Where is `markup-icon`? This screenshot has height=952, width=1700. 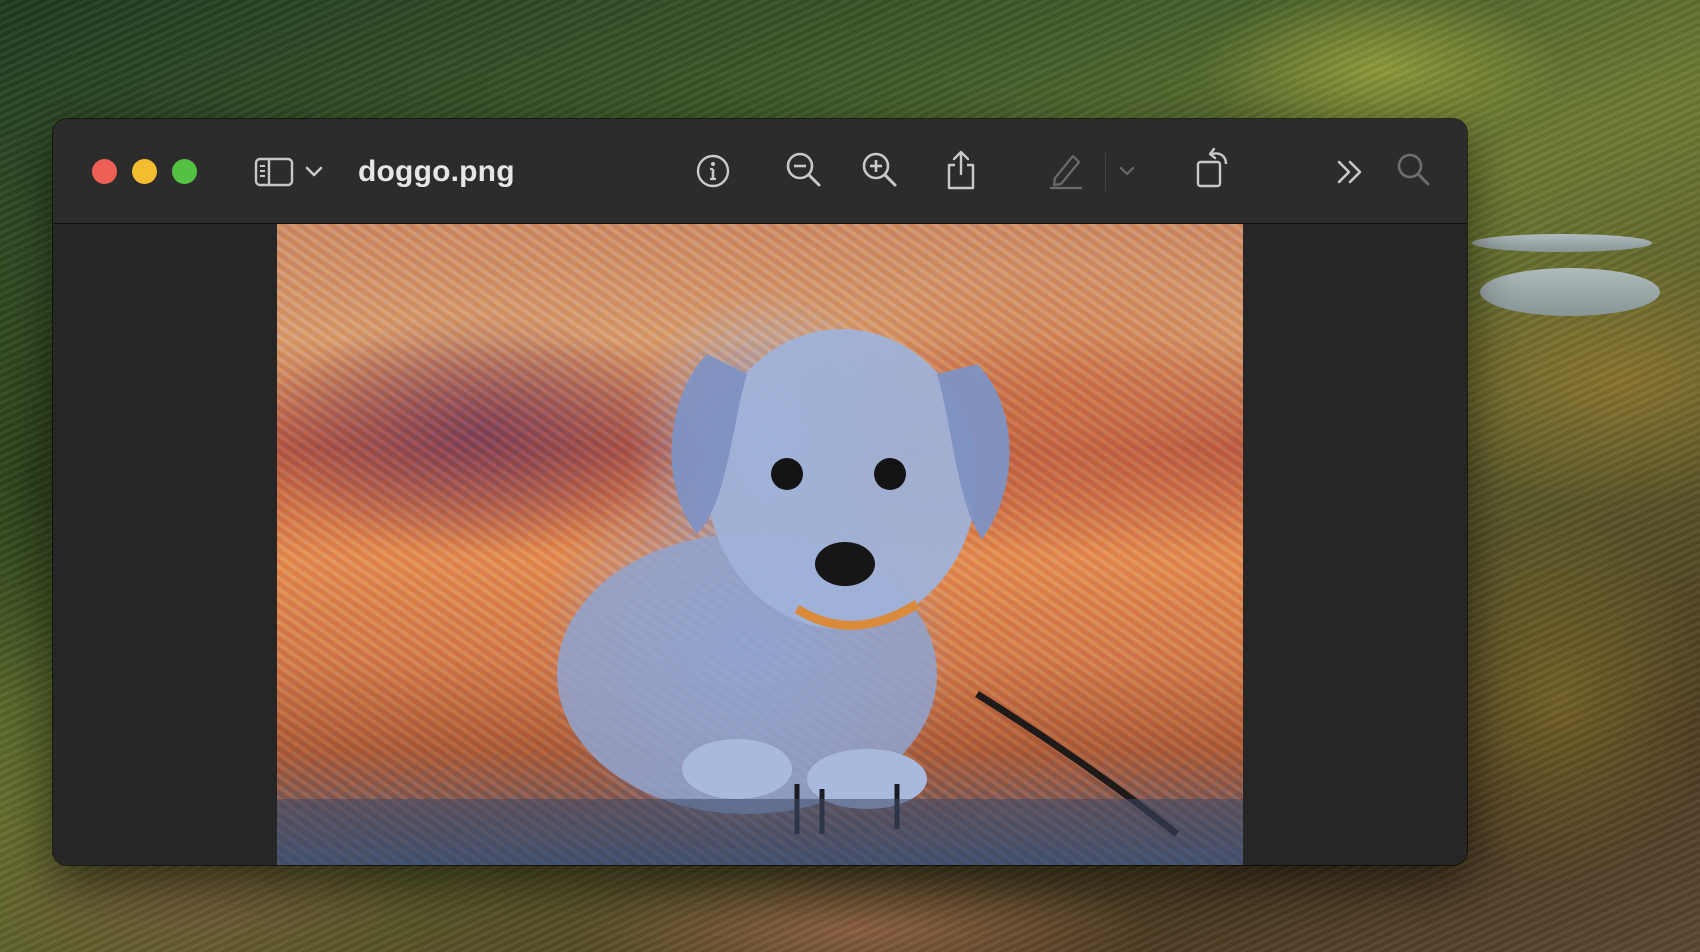
markup-icon is located at coordinates (1066, 172).